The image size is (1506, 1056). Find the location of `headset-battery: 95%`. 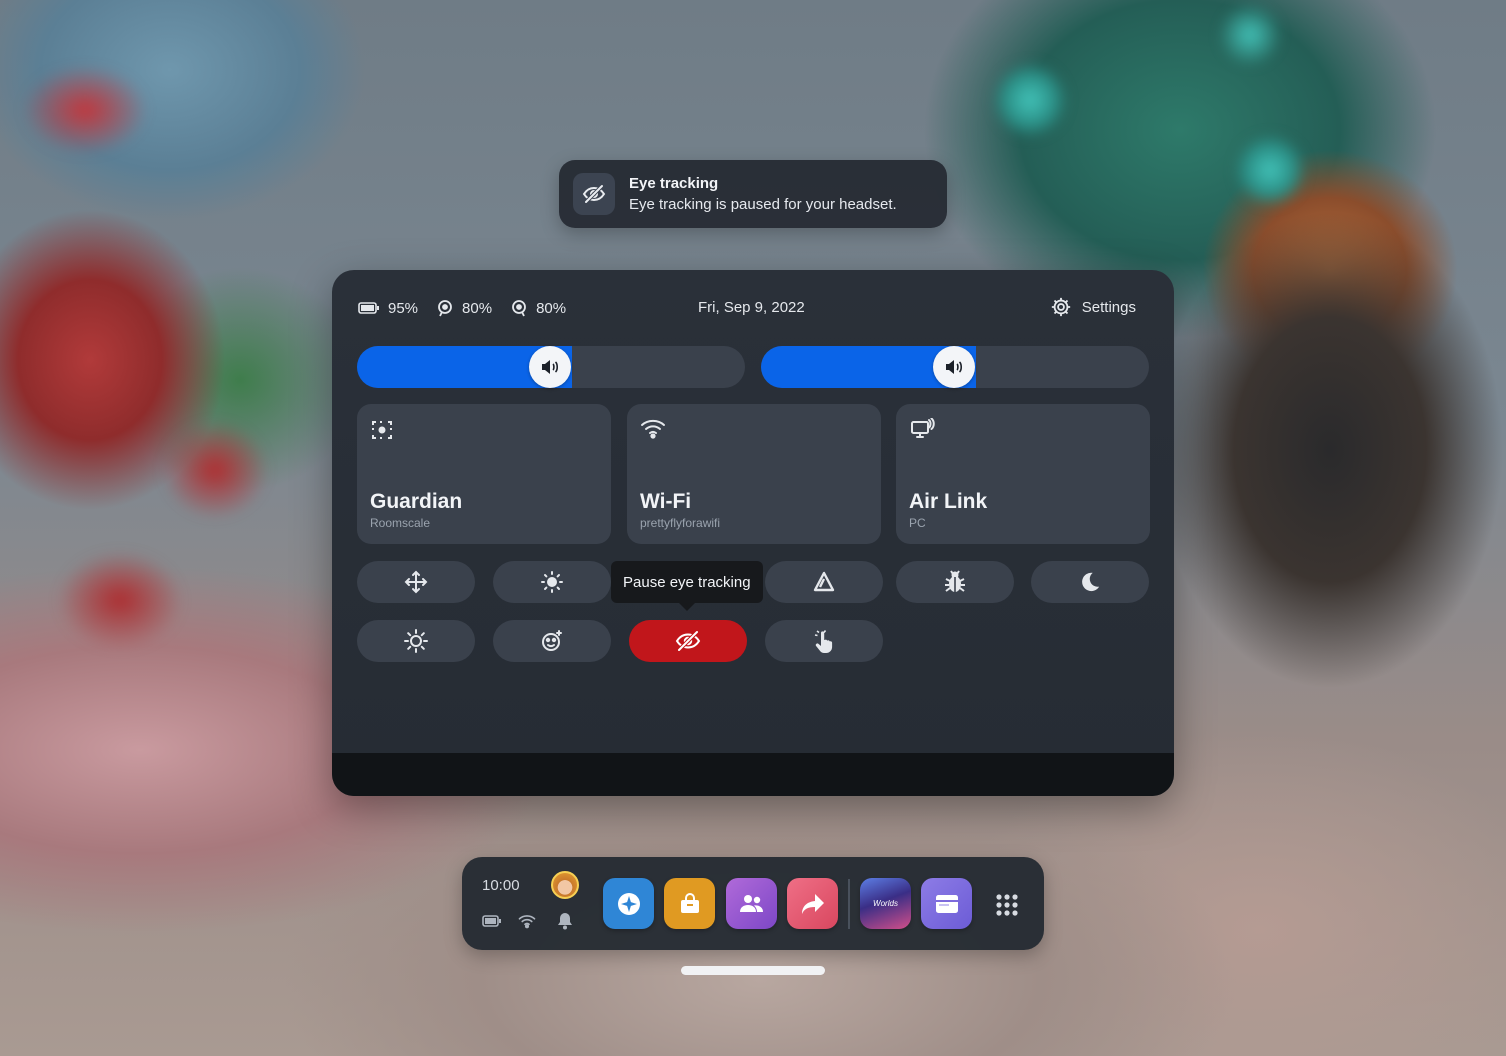

headset-battery: 95% is located at coordinates (388, 308).